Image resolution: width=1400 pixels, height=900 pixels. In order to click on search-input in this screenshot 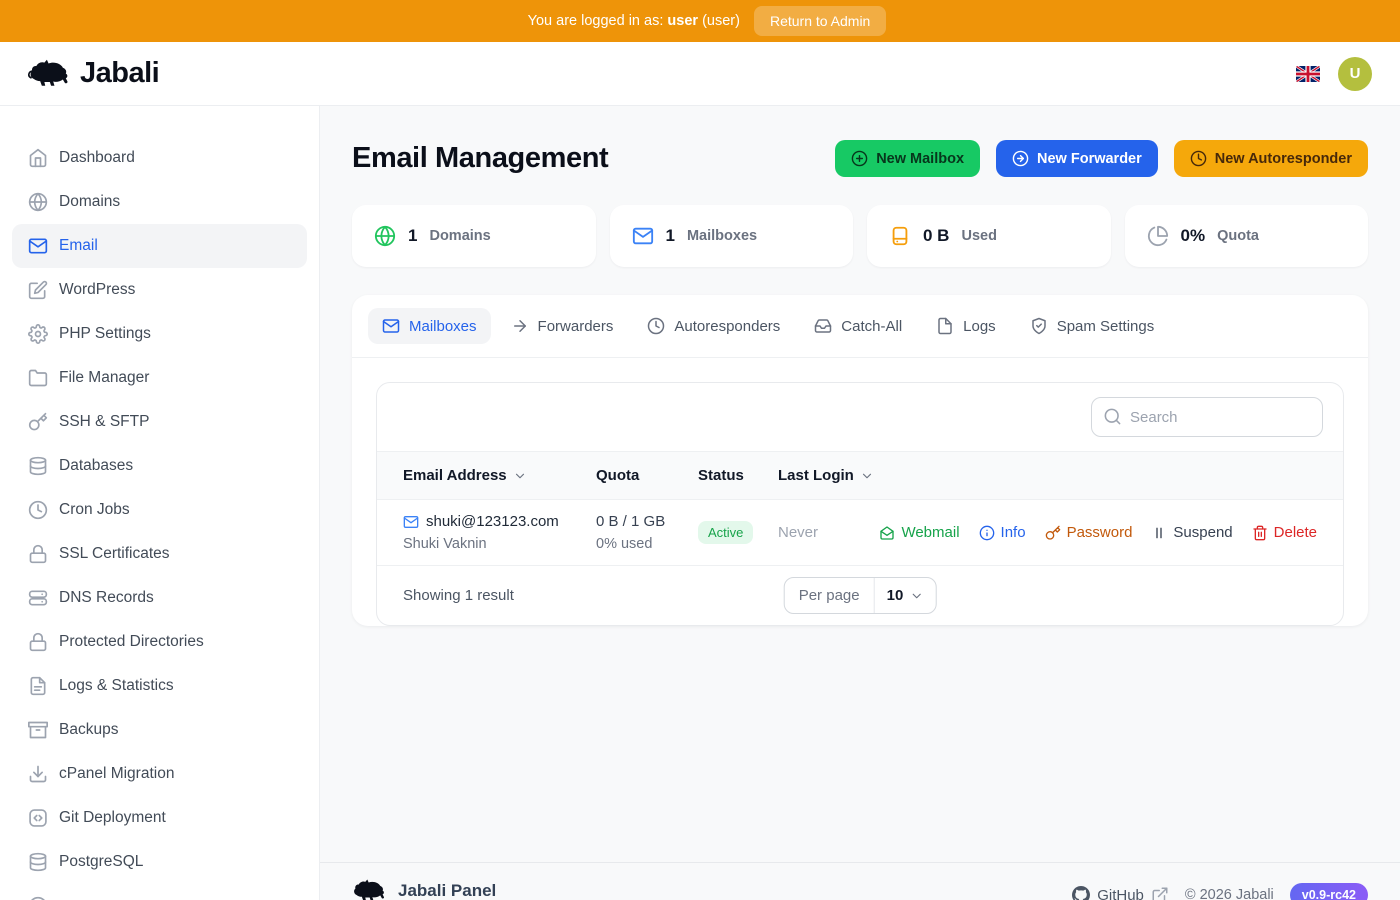, I will do `click(1207, 417)`.